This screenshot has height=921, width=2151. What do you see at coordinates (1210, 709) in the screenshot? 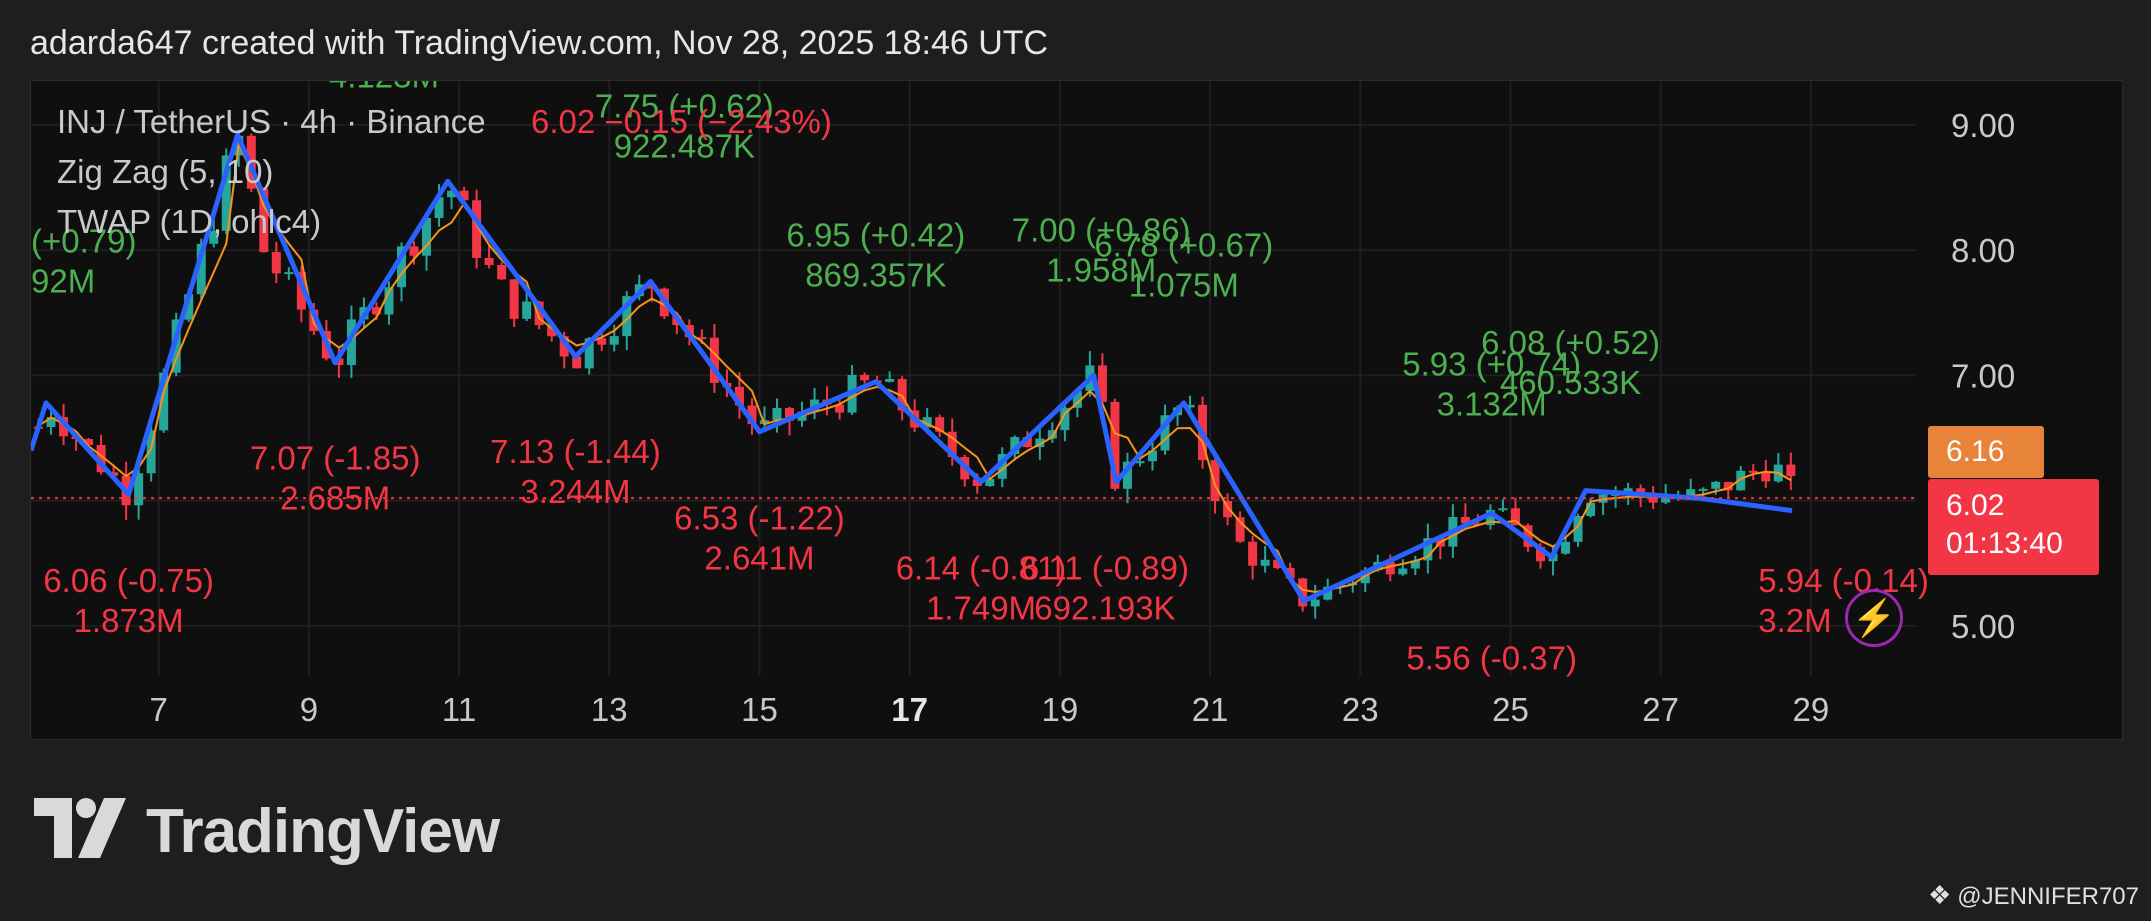
I see `x-tick-label: 21` at bounding box center [1210, 709].